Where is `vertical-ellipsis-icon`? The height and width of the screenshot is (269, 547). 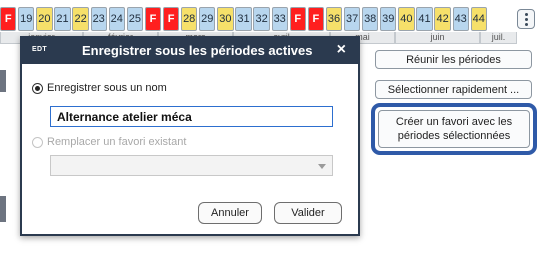
vertical-ellipsis-icon is located at coordinates (526, 14).